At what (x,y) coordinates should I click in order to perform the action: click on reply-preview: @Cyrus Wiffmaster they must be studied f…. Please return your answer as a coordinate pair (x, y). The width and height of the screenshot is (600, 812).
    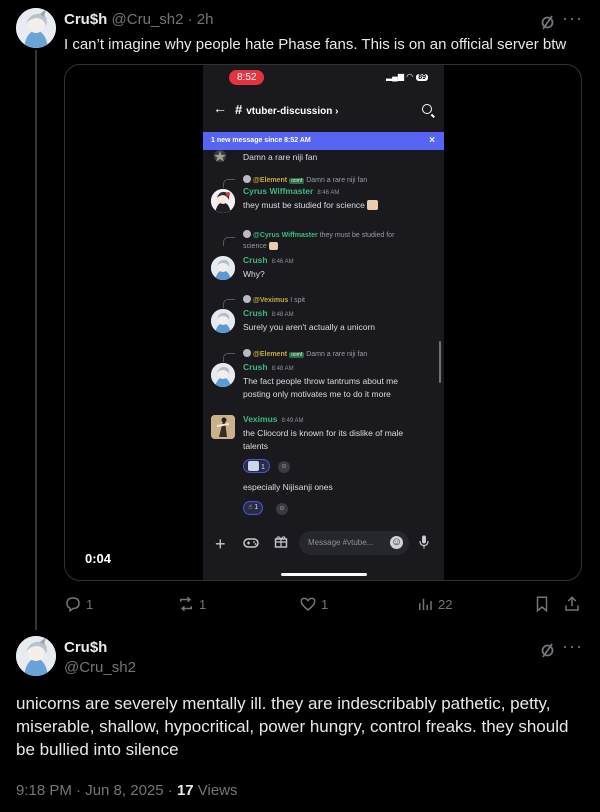
    Looking at the image, I should click on (318, 241).